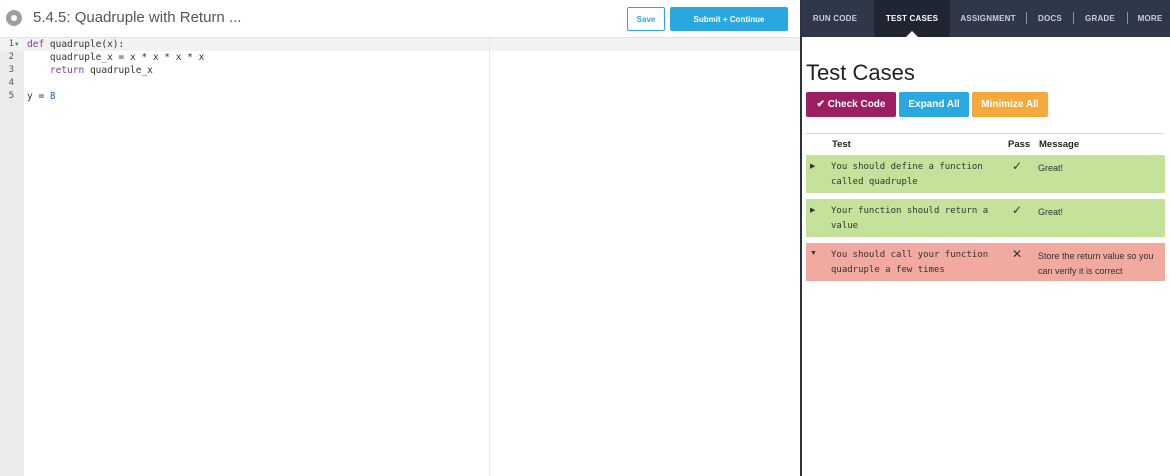 The width and height of the screenshot is (1170, 476). What do you see at coordinates (1050, 18) in the screenshot?
I see `tab-docs: DOCS` at bounding box center [1050, 18].